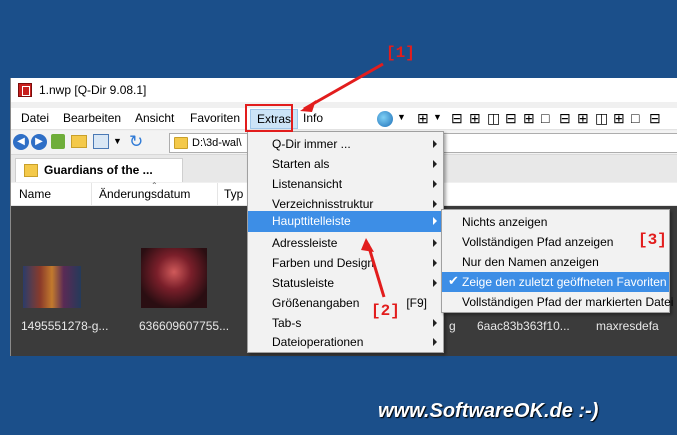 This screenshot has height=435, width=677. I want to click on watermark: www.SoftwareOK.de :-), so click(488, 411).